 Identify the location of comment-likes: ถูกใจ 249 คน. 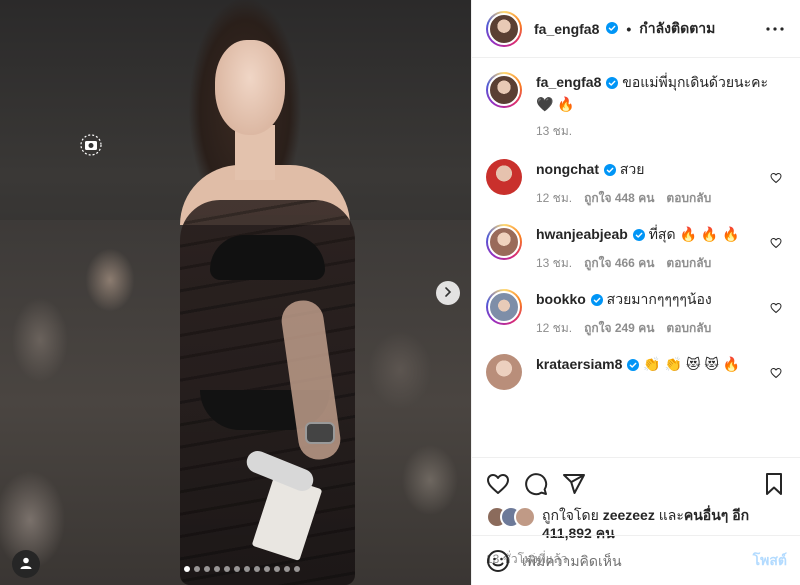
(619, 328).